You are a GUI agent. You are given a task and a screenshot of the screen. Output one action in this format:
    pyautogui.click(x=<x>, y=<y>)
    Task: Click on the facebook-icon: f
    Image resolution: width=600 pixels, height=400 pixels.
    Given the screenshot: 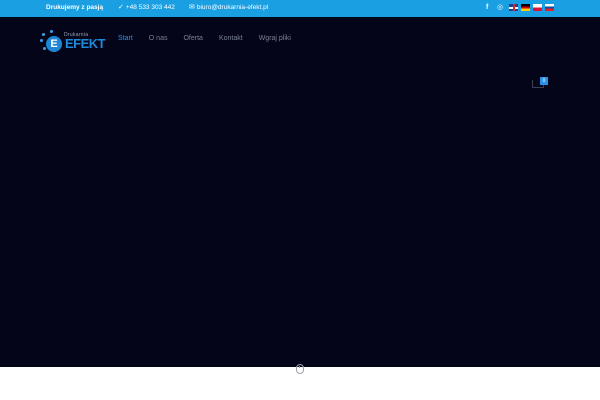 What is the action you would take?
    pyautogui.click(x=487, y=8)
    